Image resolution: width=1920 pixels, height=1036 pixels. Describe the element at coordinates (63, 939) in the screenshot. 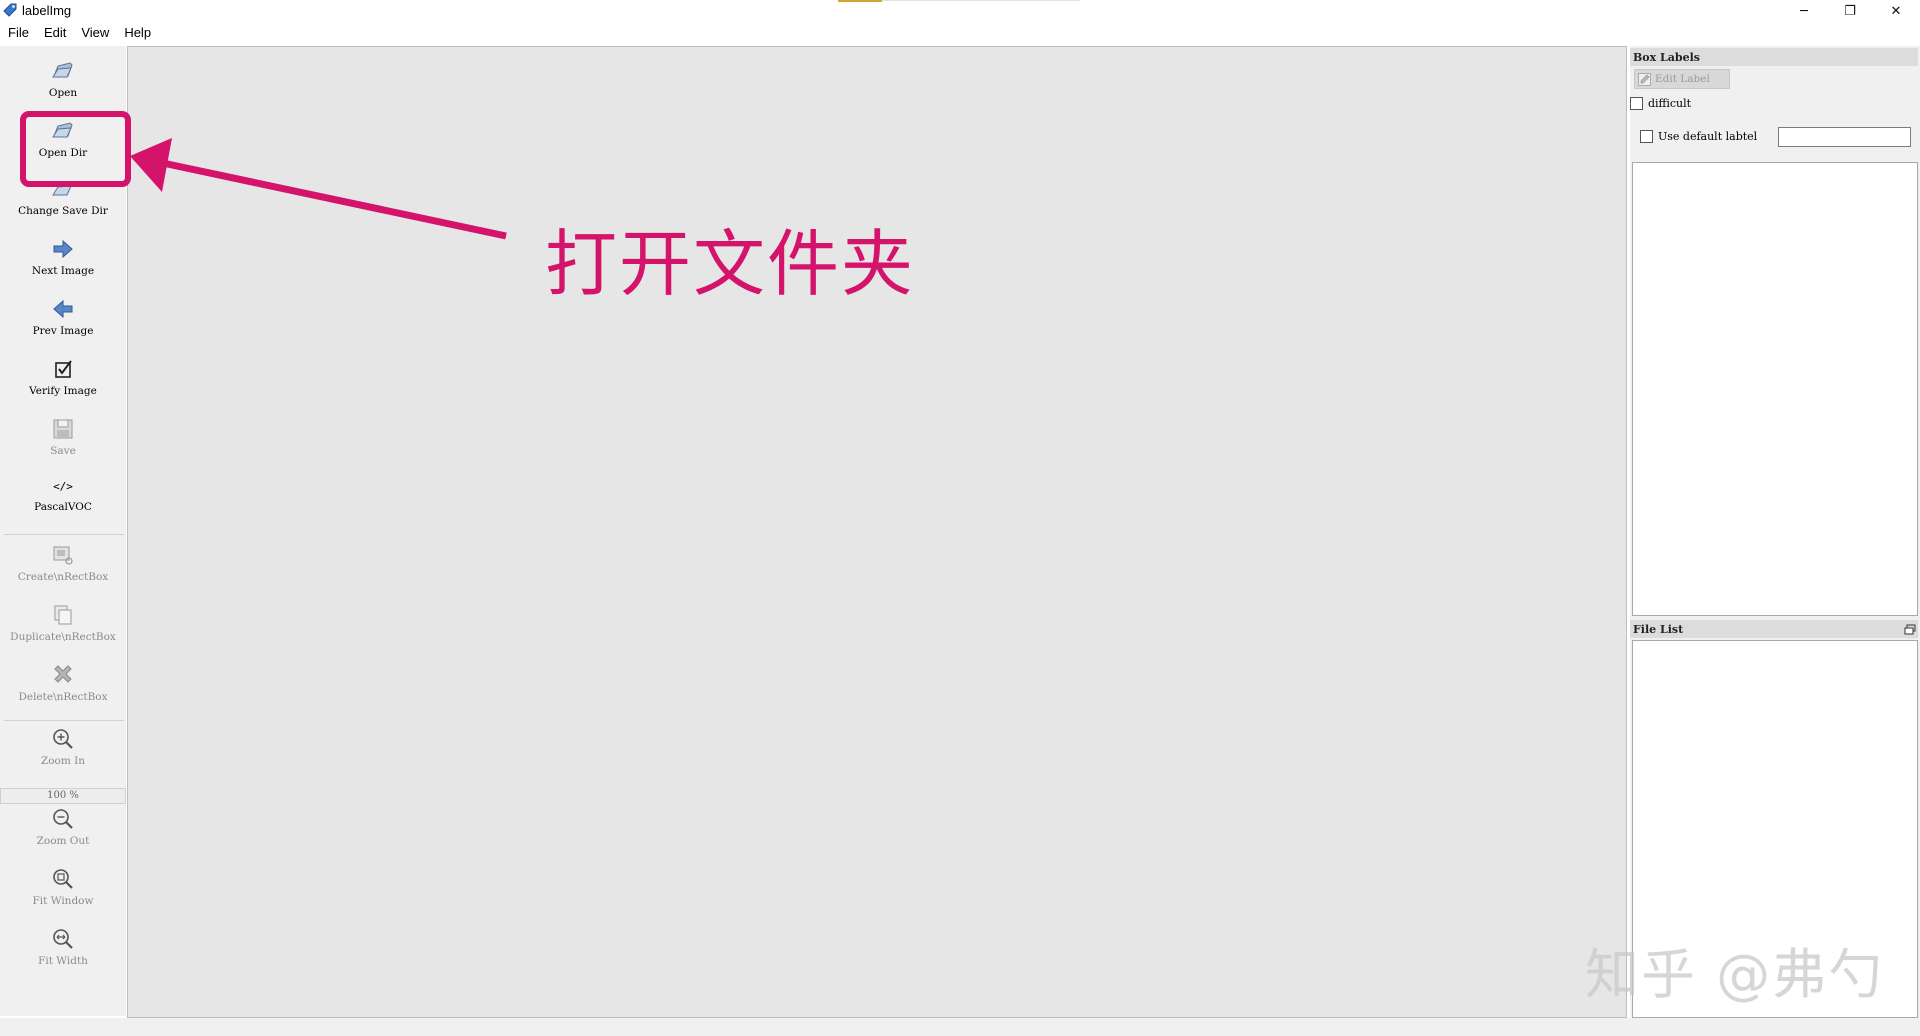

I see `fit-width-icon` at that location.